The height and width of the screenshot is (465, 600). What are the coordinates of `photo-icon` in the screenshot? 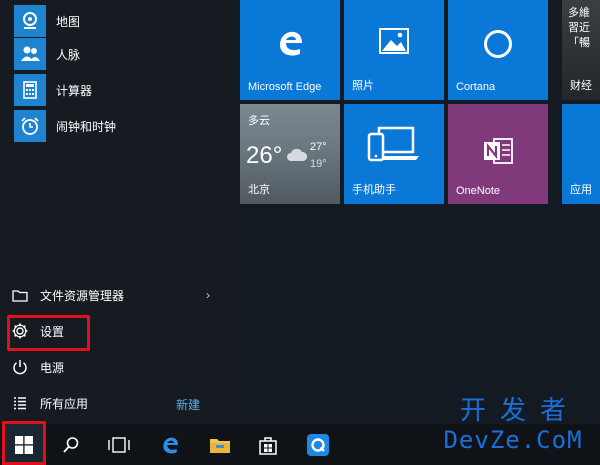 It's located at (394, 41).